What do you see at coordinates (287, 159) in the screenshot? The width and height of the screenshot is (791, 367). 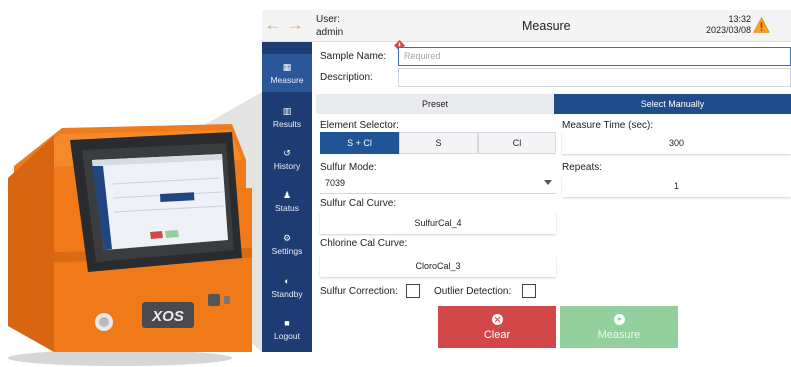 I see `sidebar-item-history: ↺ History` at bounding box center [287, 159].